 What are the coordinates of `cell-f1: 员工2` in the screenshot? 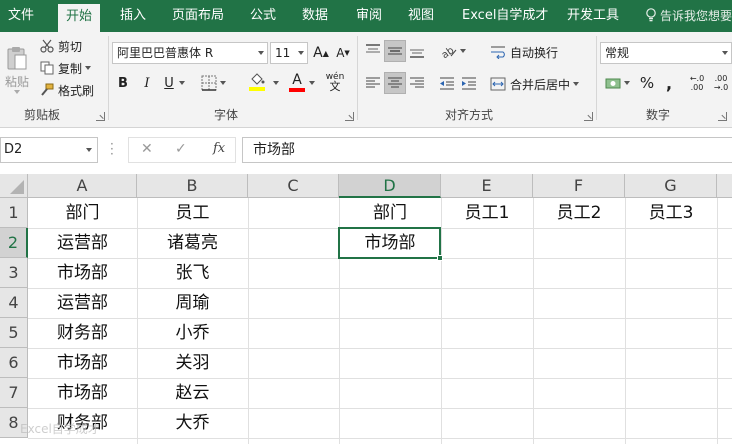 It's located at (579, 213).